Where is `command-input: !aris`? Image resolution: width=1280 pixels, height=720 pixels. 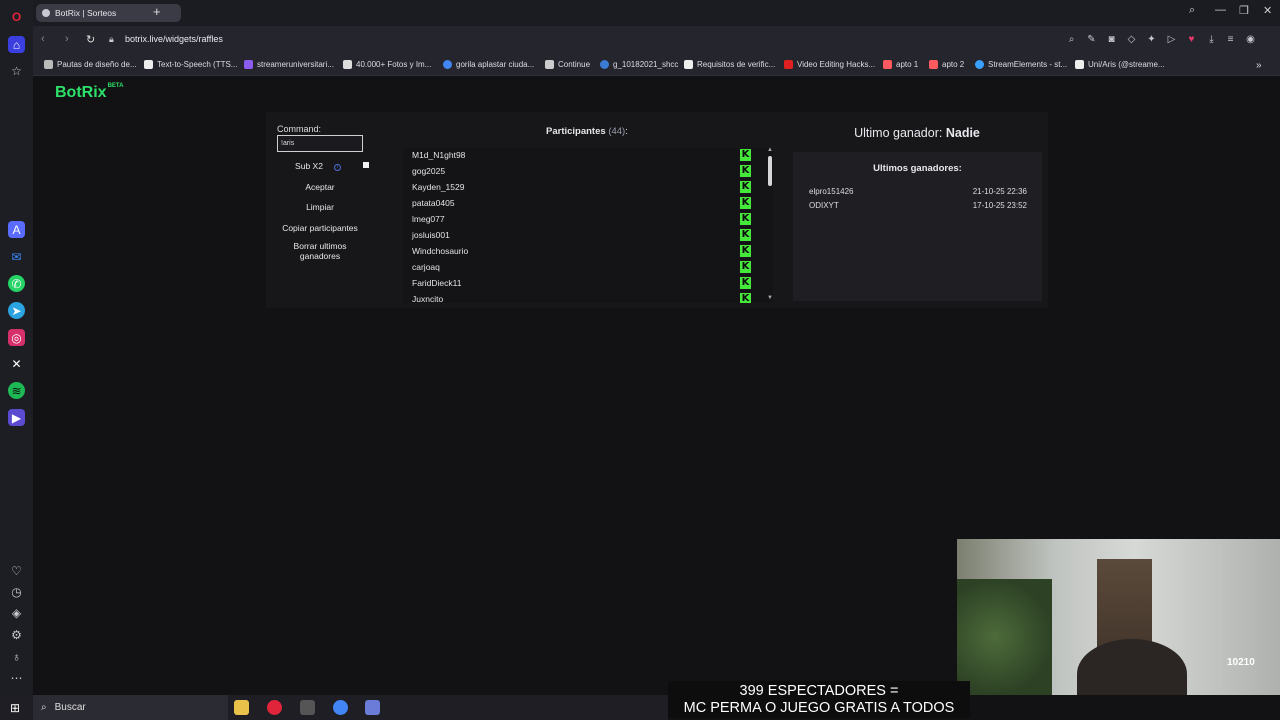 command-input: !aris is located at coordinates (320, 143).